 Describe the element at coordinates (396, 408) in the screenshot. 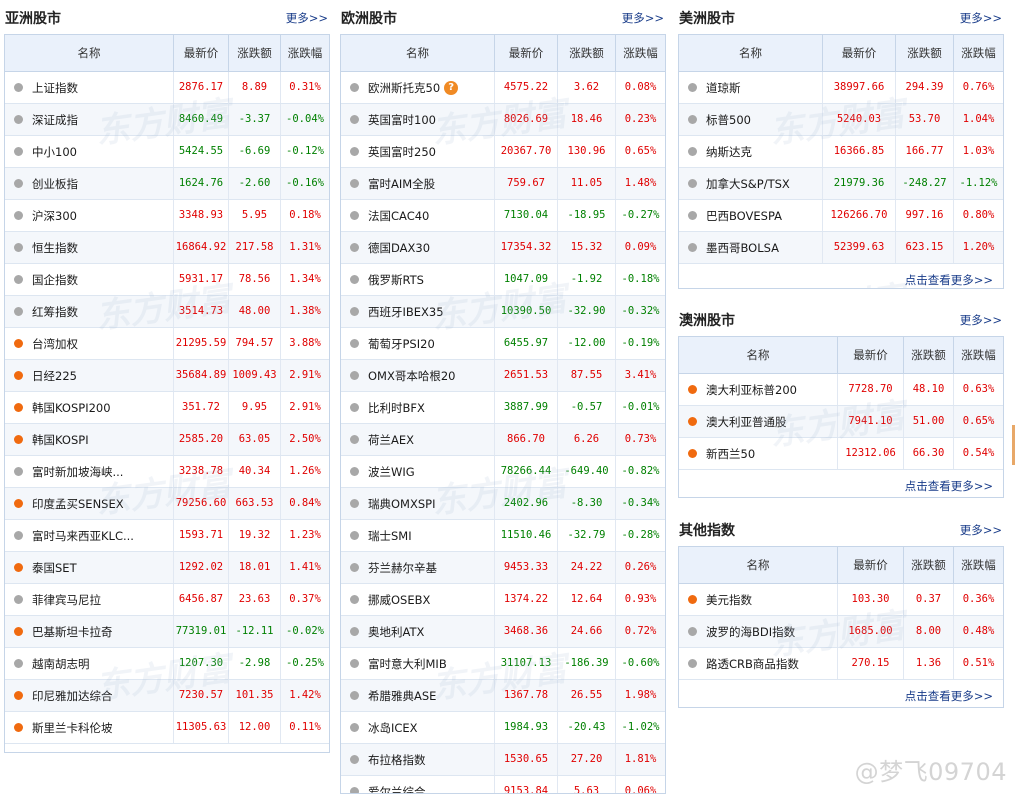

I see `index-name-link: 比利时BFX` at that location.